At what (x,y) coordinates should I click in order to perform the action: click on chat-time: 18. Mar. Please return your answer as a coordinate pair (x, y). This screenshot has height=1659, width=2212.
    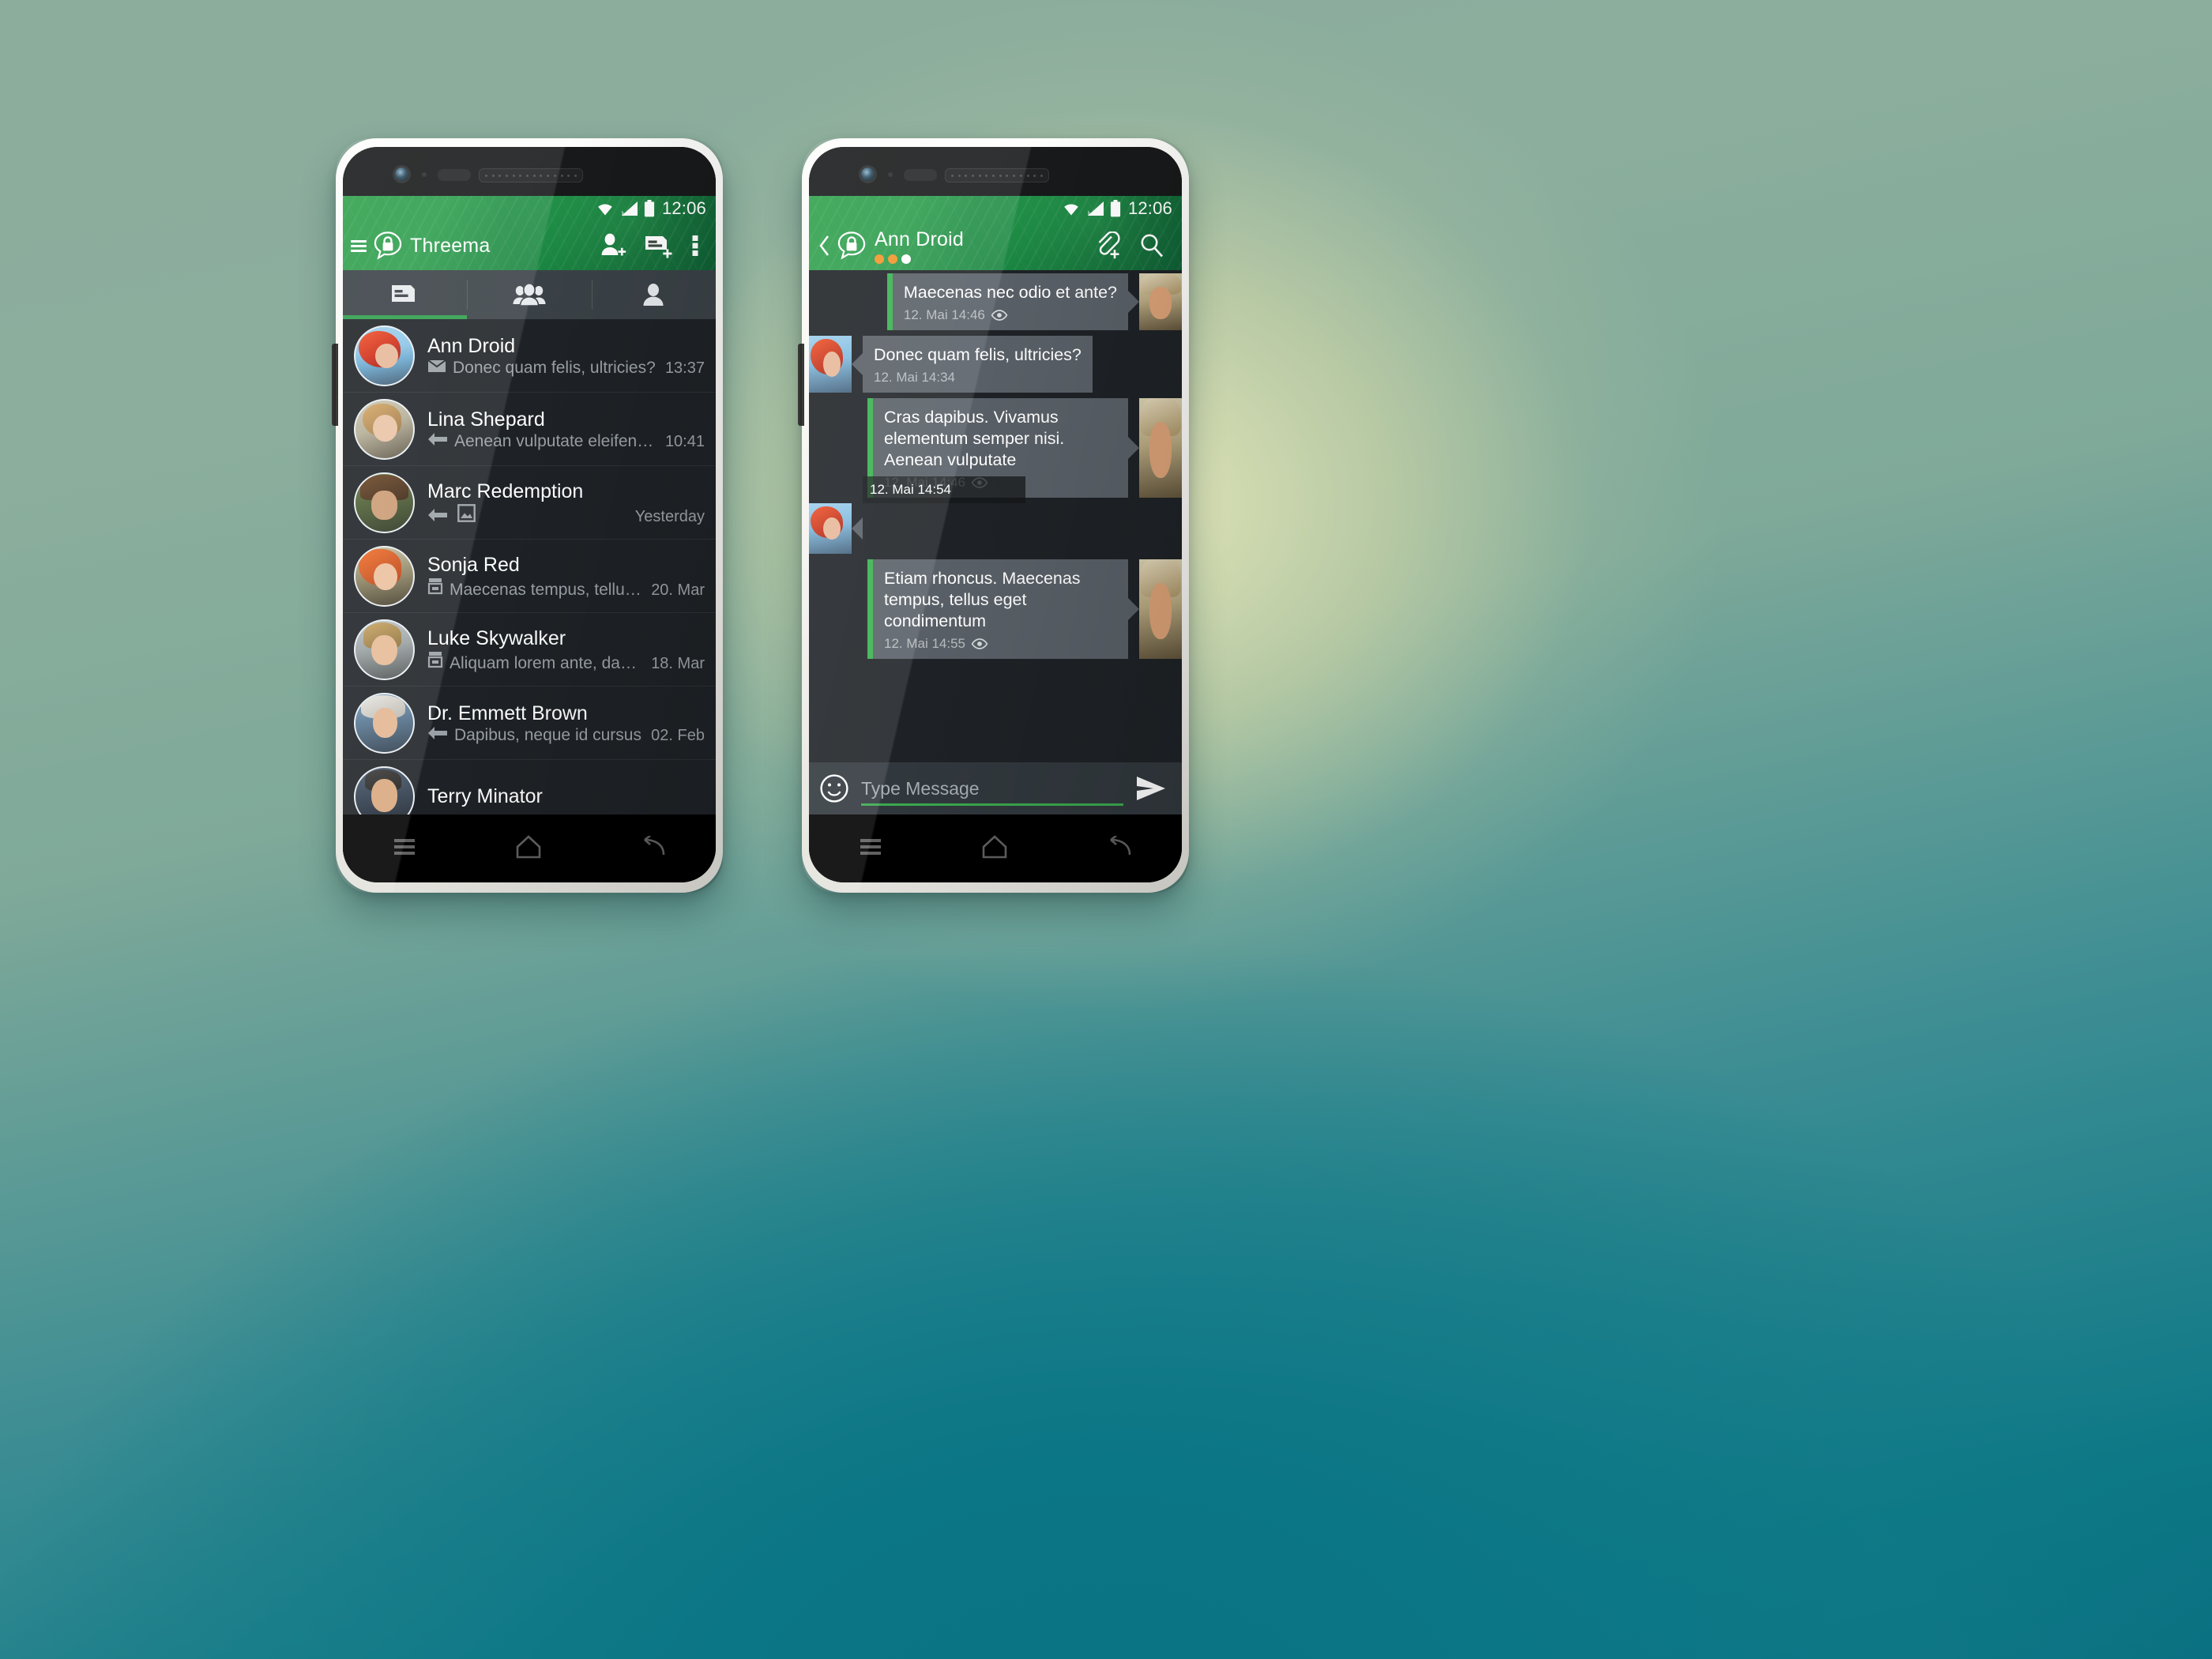
    Looking at the image, I should click on (678, 663).